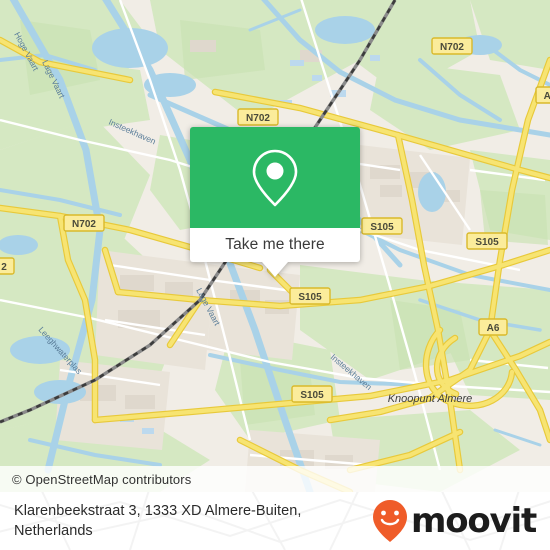 The image size is (550, 550). I want to click on moovit-pin-smiley-icon, so click(389, 521).